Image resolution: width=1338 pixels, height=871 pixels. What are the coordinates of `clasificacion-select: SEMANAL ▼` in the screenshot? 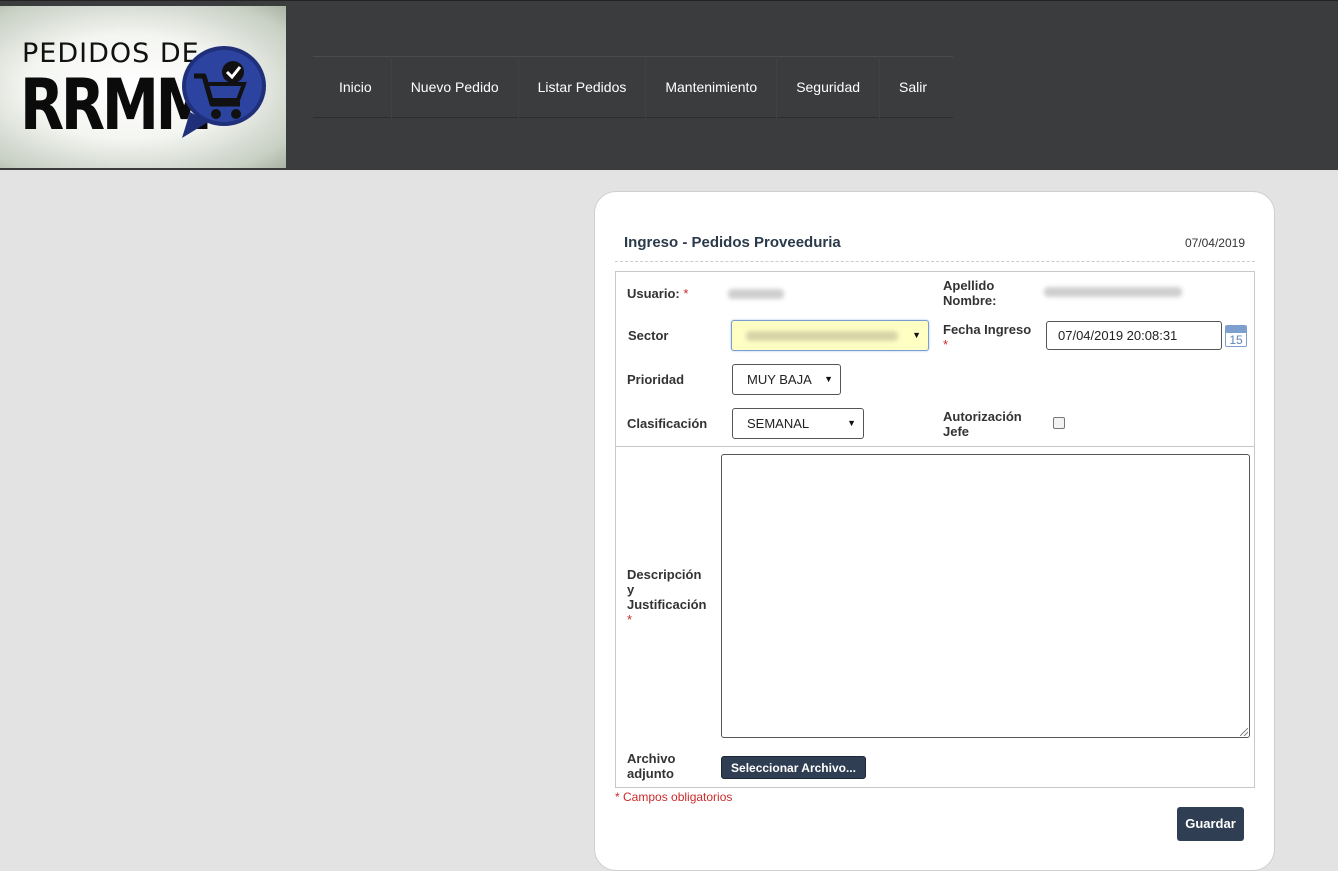 It's located at (798, 423).